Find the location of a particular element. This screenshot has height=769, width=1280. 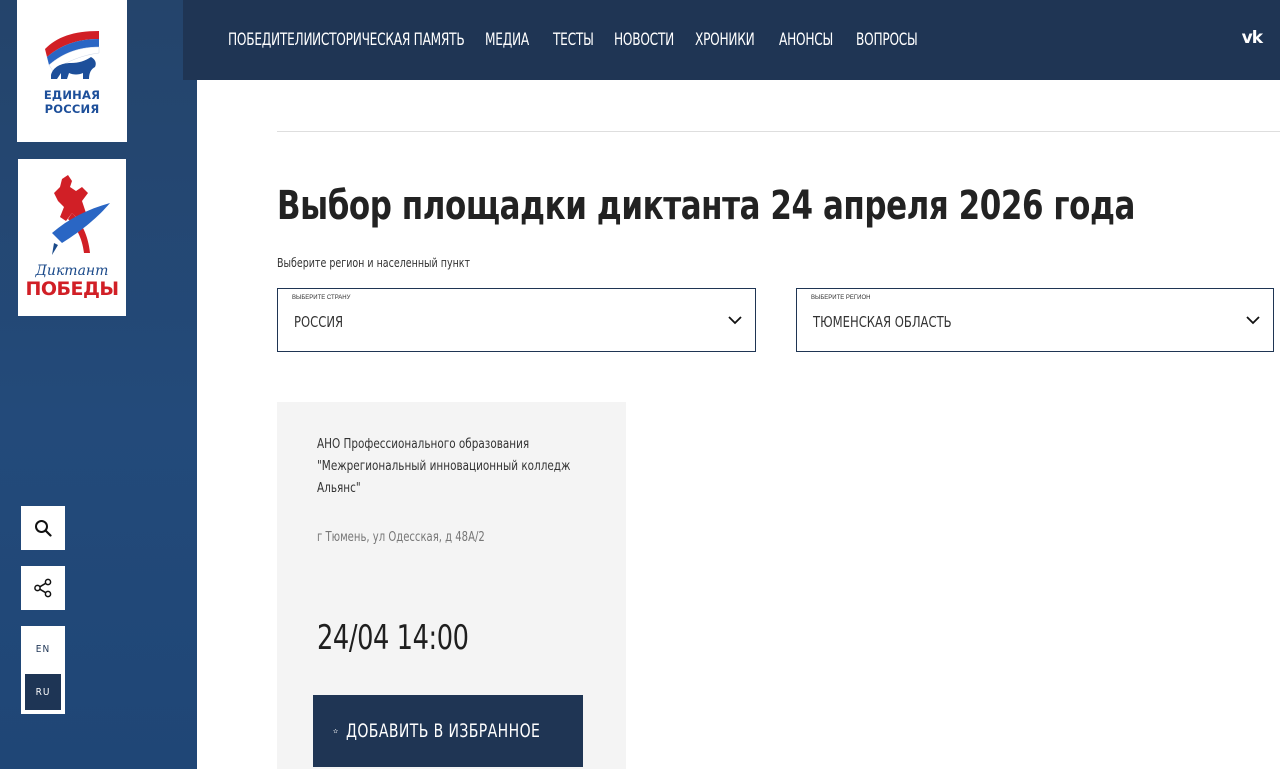

logo-dp-script: Диктант is located at coordinates (72, 271).